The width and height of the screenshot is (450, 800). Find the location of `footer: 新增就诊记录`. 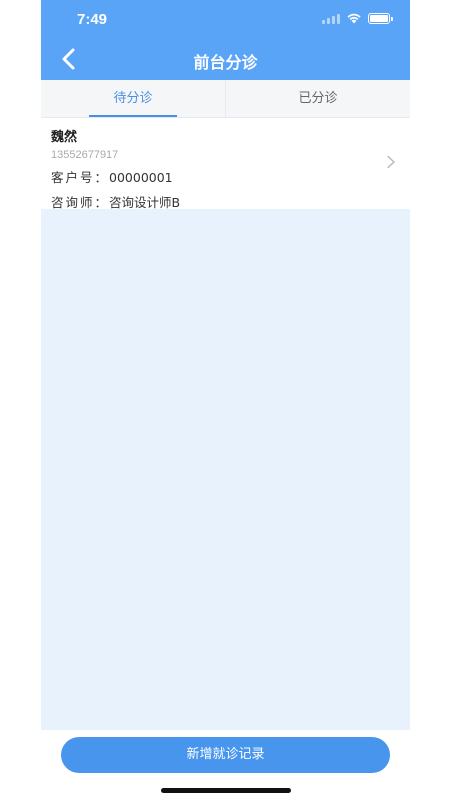

footer: 新增就诊记录 is located at coordinates (225, 765).